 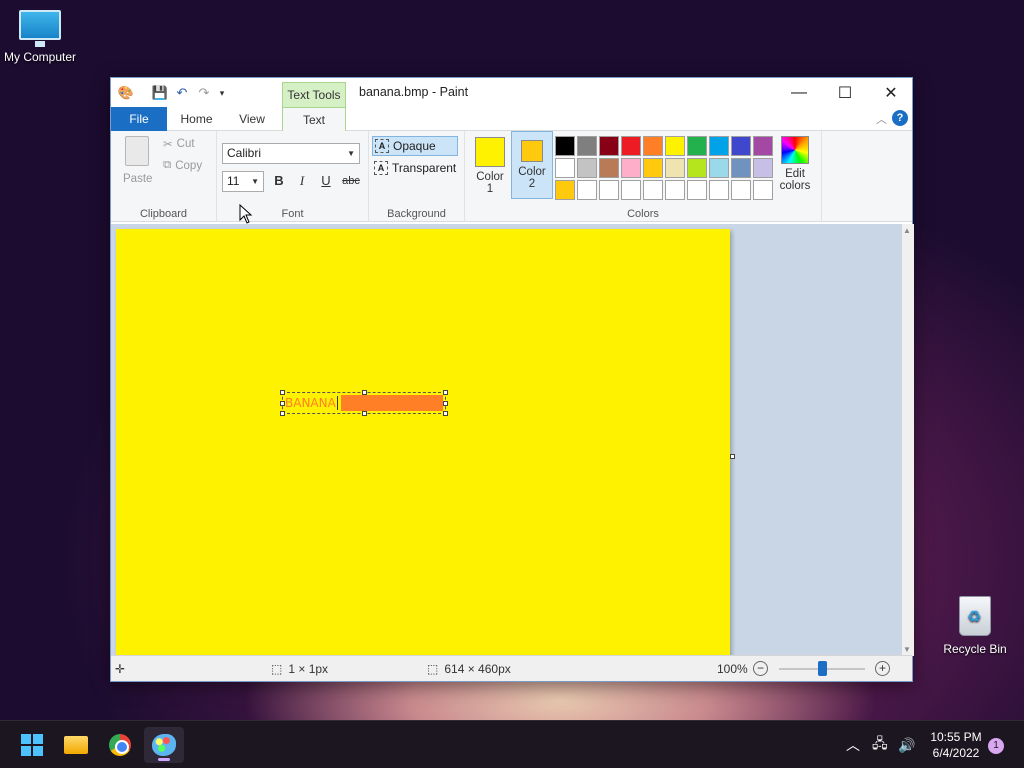 I want to click on desktop-icon-label: Recycle Bin, so click(x=975, y=649).